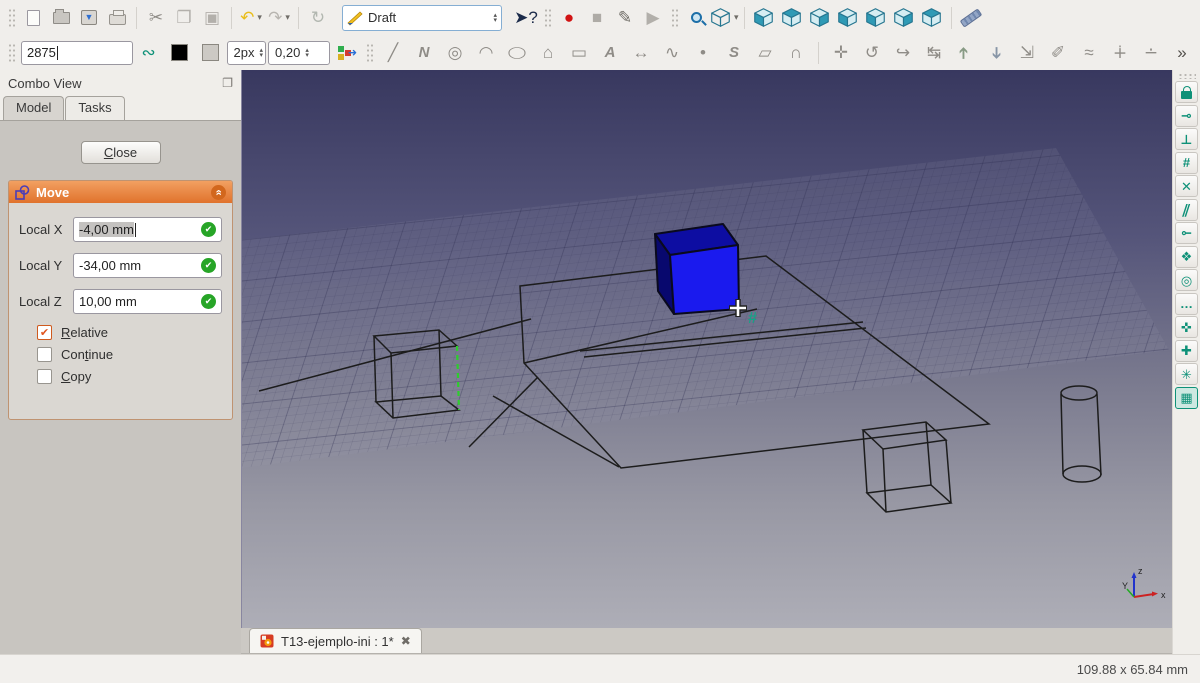 Image resolution: width=1200 pixels, height=683 pixels. I want to click on snap-near-button: ✜, so click(1186, 327).